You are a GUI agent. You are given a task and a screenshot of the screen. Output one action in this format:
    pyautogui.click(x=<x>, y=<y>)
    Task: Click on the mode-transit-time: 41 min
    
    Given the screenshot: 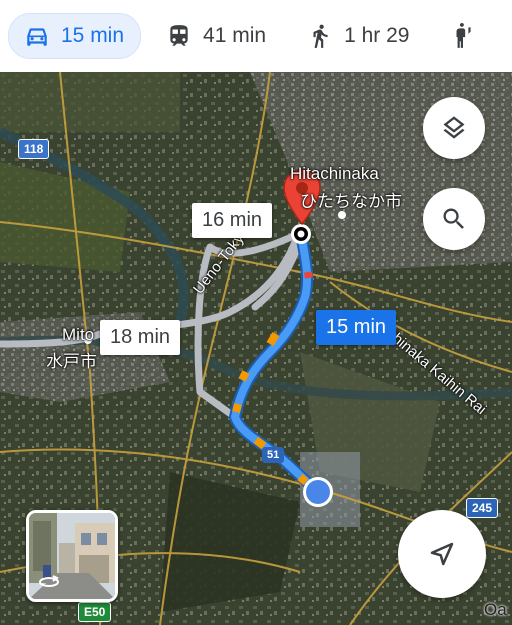 What is the action you would take?
    pyautogui.click(x=235, y=35)
    